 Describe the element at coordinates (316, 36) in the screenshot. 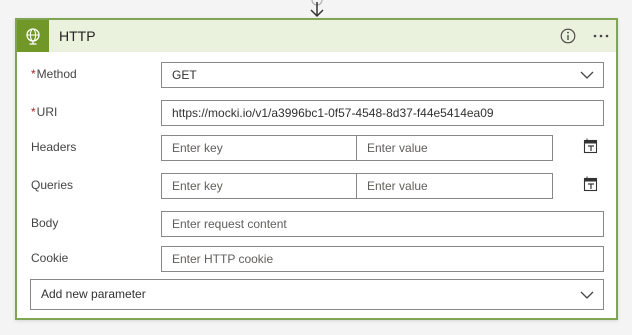

I see `card-header: HTTP` at that location.